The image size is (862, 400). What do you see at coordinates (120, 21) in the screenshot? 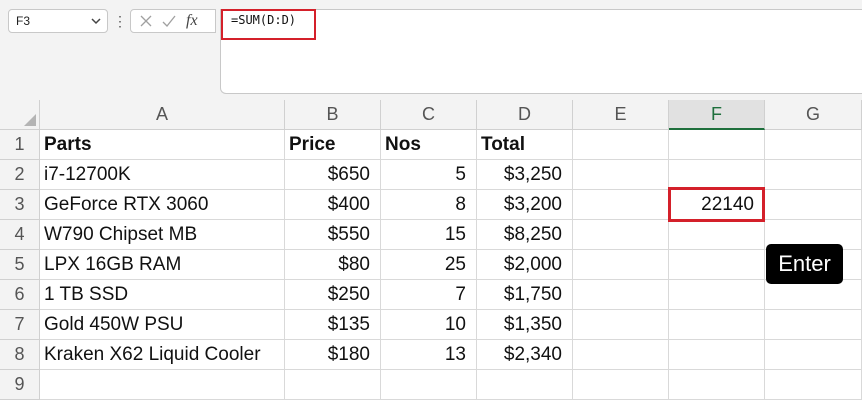
I see `more-options-icon: ⋮` at bounding box center [120, 21].